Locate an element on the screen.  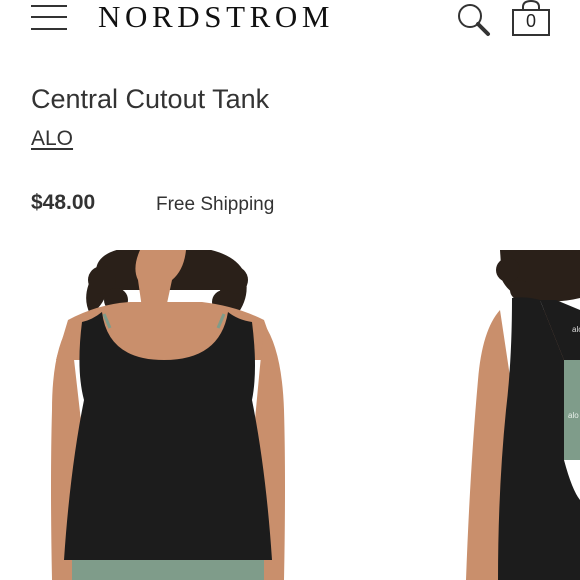
brand-link: ALO is located at coordinates (52, 139).